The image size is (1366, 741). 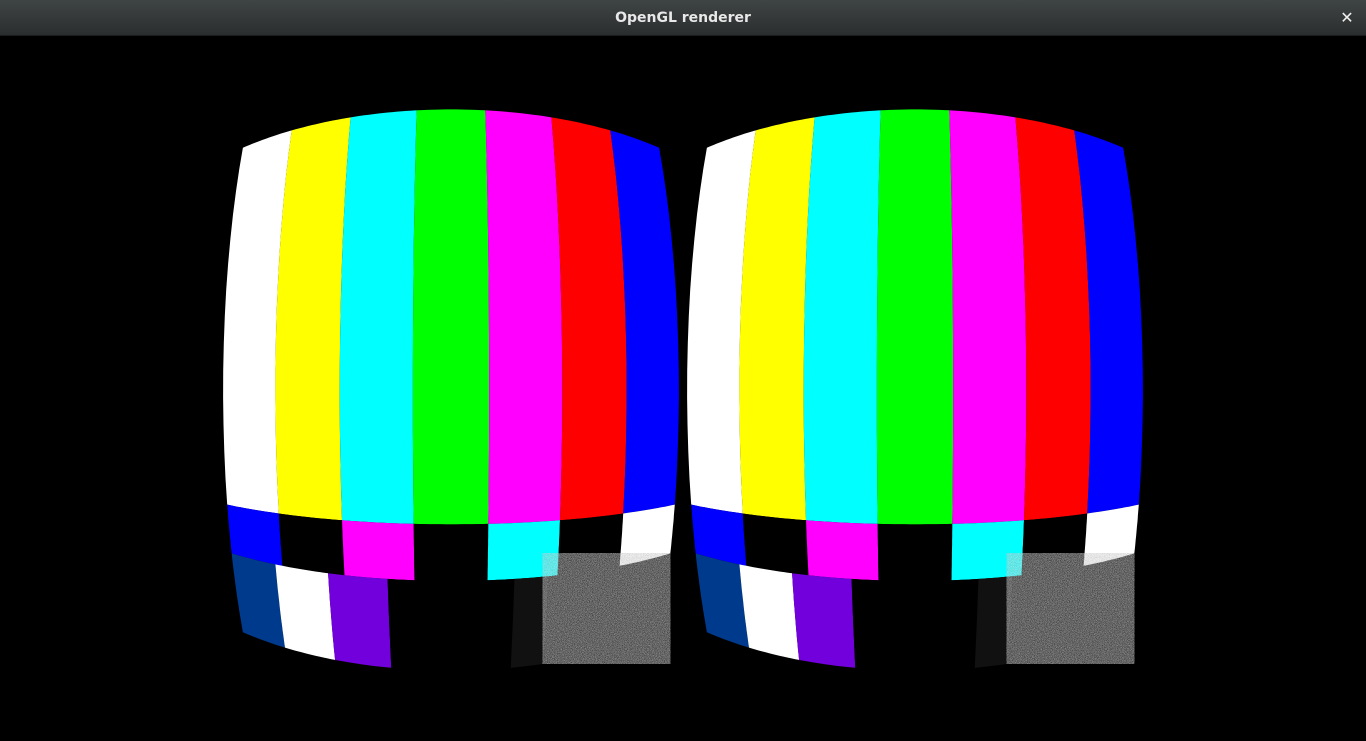 I want to click on window-title: OpenGL renderer, so click(x=683, y=18).